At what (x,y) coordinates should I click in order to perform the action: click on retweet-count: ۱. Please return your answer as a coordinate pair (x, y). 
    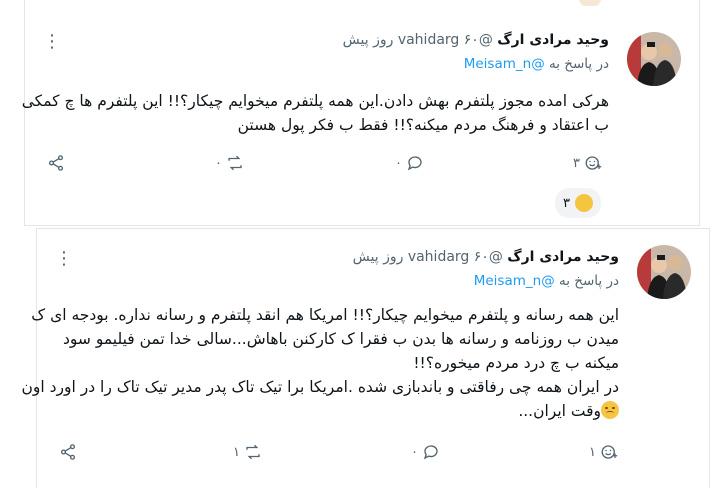
    Looking at the image, I should click on (236, 452).